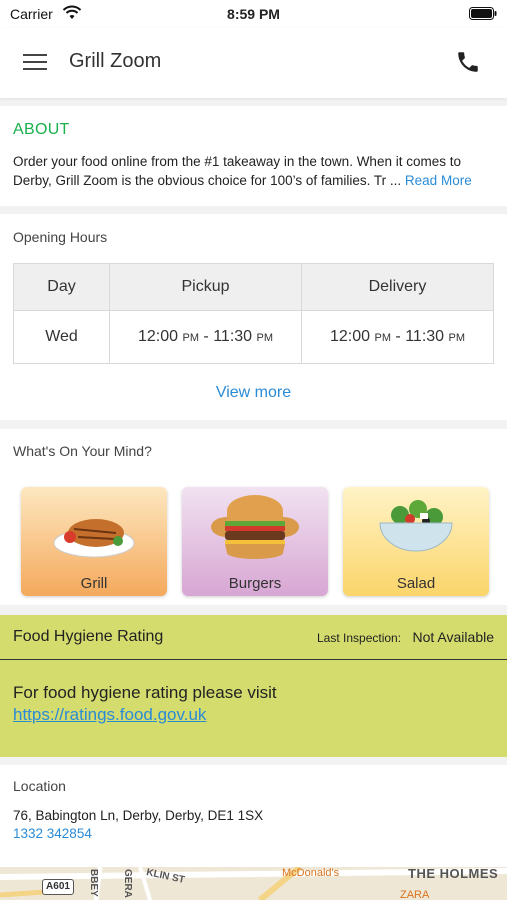 Image resolution: width=507 pixels, height=900 pixels. Describe the element at coordinates (311, 873) in the screenshot. I see `map-poi-mcdonalds: McDonald's` at that location.